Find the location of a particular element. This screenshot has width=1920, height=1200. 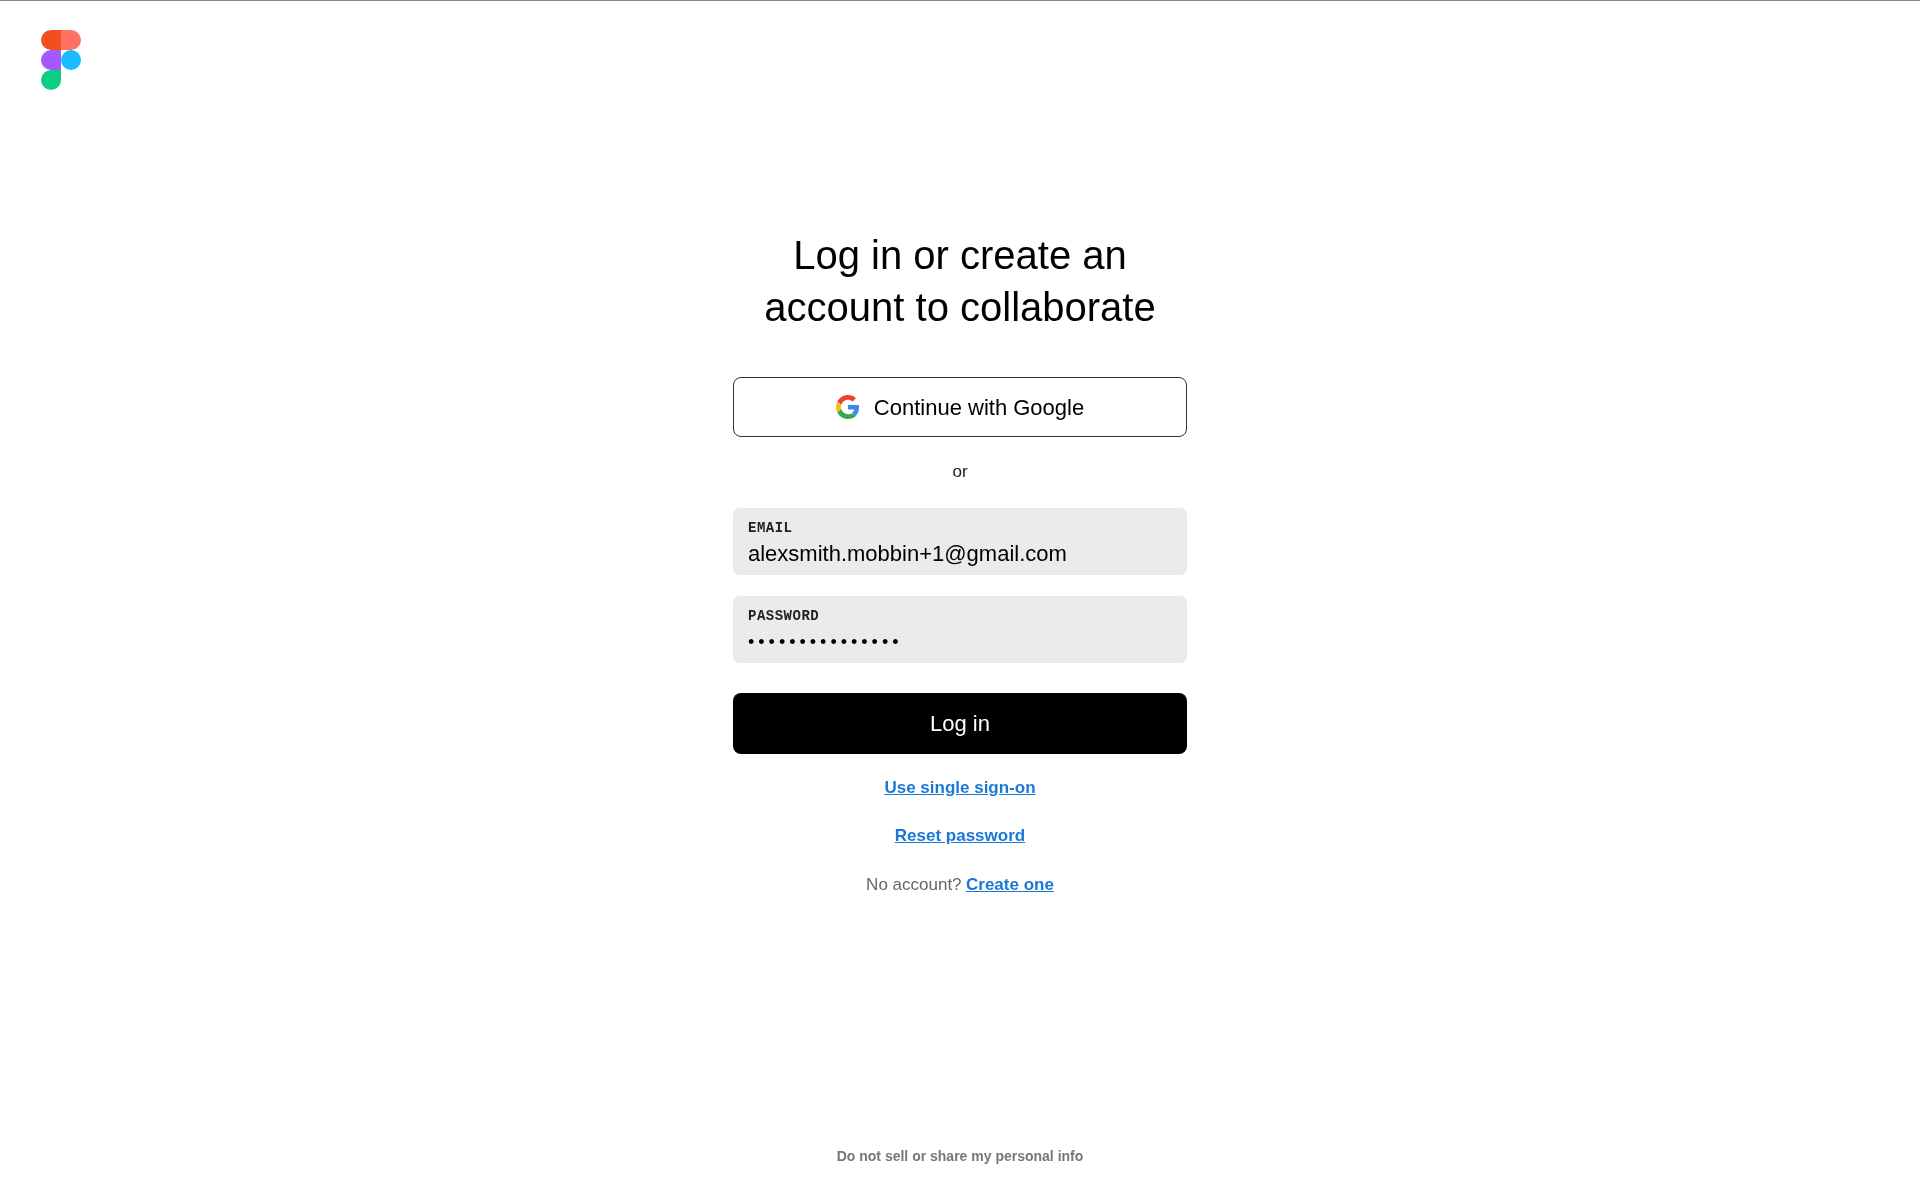

text-link: Use single sign-on is located at coordinates (960, 787).